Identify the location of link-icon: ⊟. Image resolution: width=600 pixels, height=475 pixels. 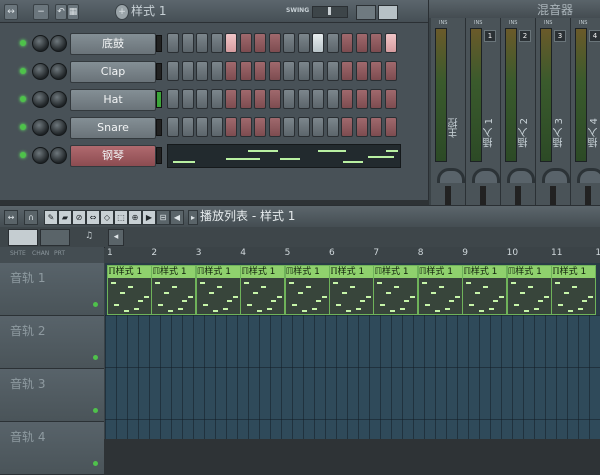
(163, 217).